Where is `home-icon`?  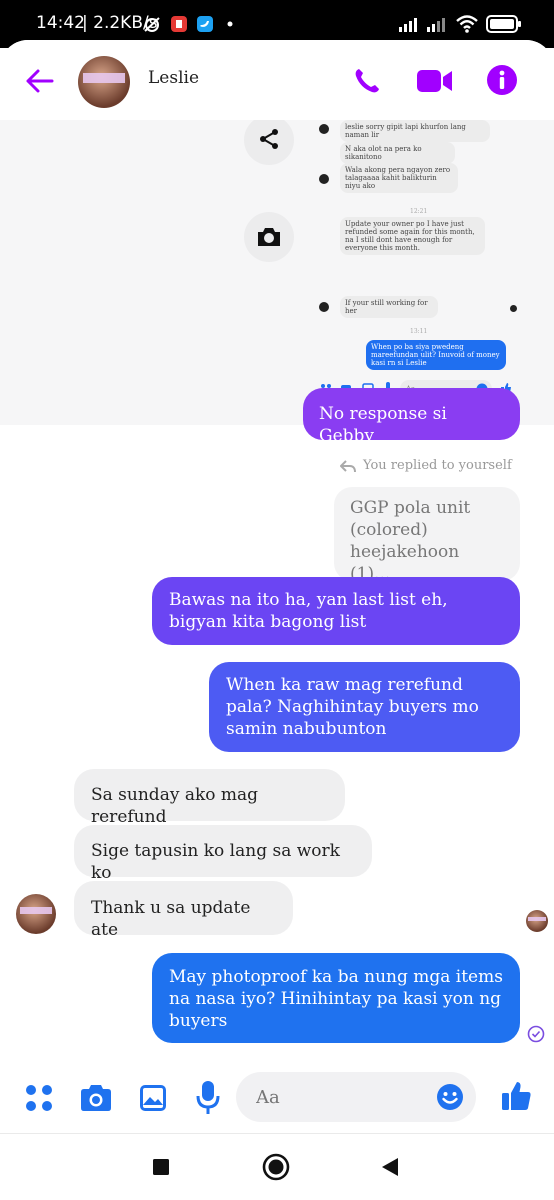 home-icon is located at coordinates (276, 1167).